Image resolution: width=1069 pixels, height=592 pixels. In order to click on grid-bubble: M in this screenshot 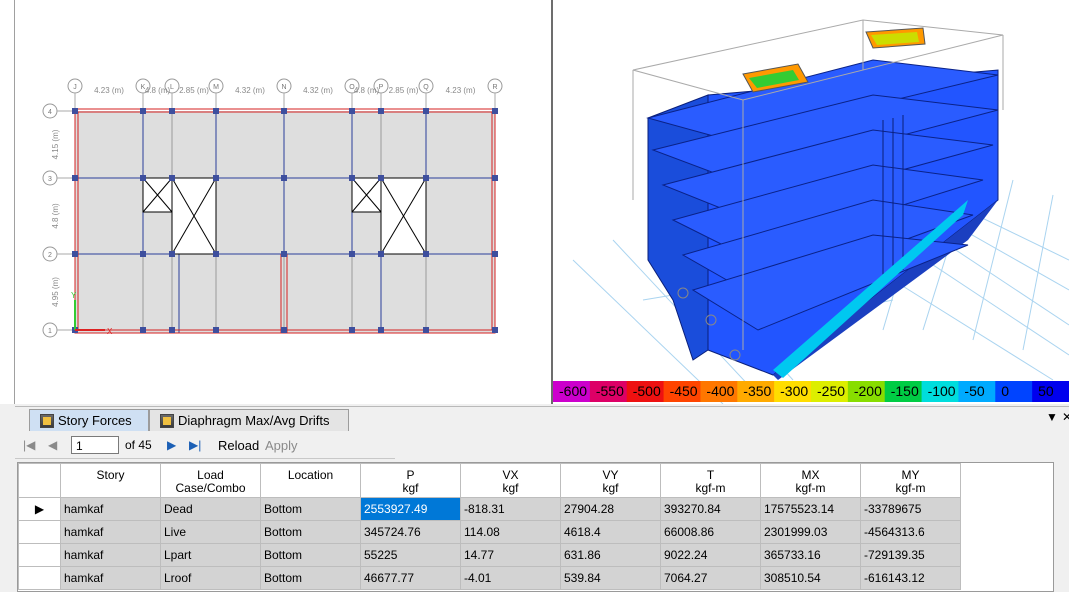, I will do `click(216, 86)`.